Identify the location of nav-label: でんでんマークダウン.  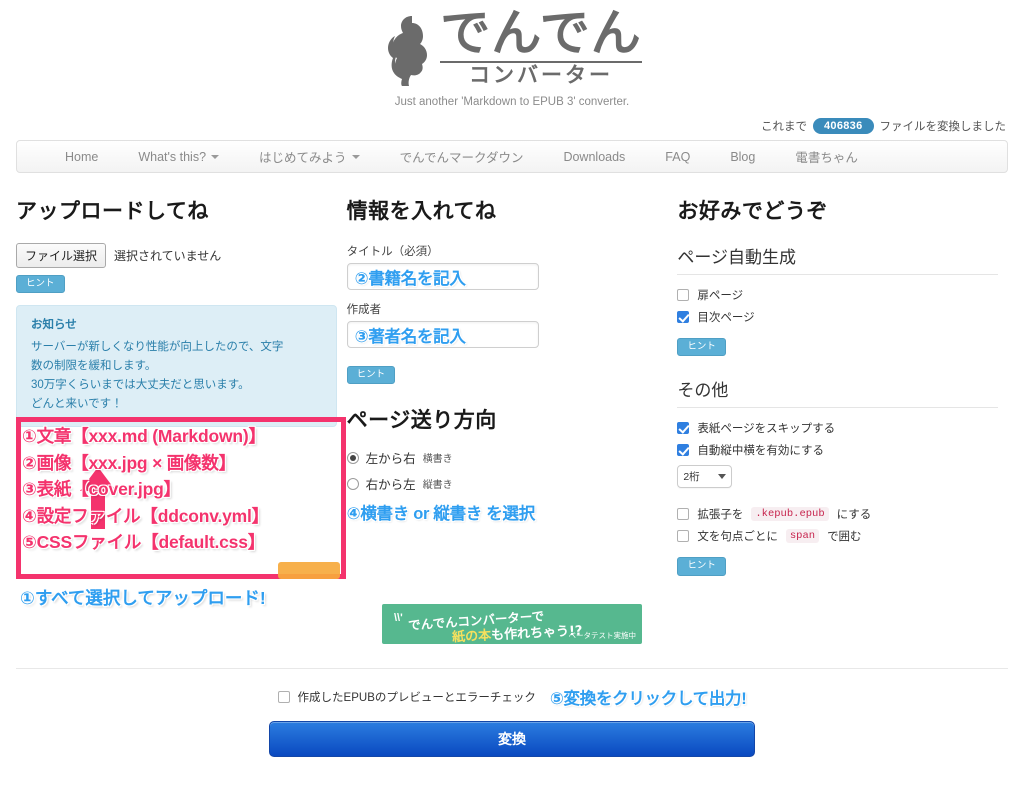
(461, 158).